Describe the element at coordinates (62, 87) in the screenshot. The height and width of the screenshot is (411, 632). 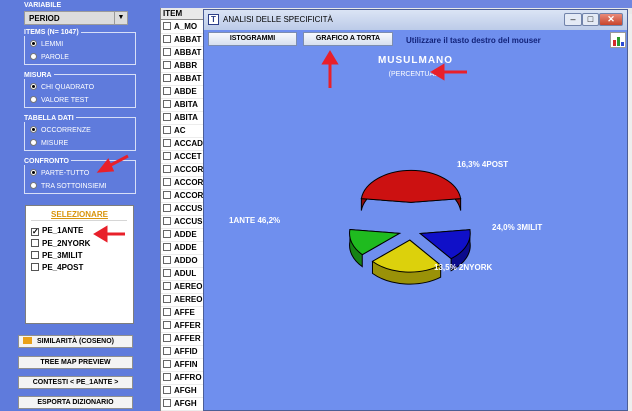
I see `radio-chi-quadrato: CHI QUADRATO` at that location.